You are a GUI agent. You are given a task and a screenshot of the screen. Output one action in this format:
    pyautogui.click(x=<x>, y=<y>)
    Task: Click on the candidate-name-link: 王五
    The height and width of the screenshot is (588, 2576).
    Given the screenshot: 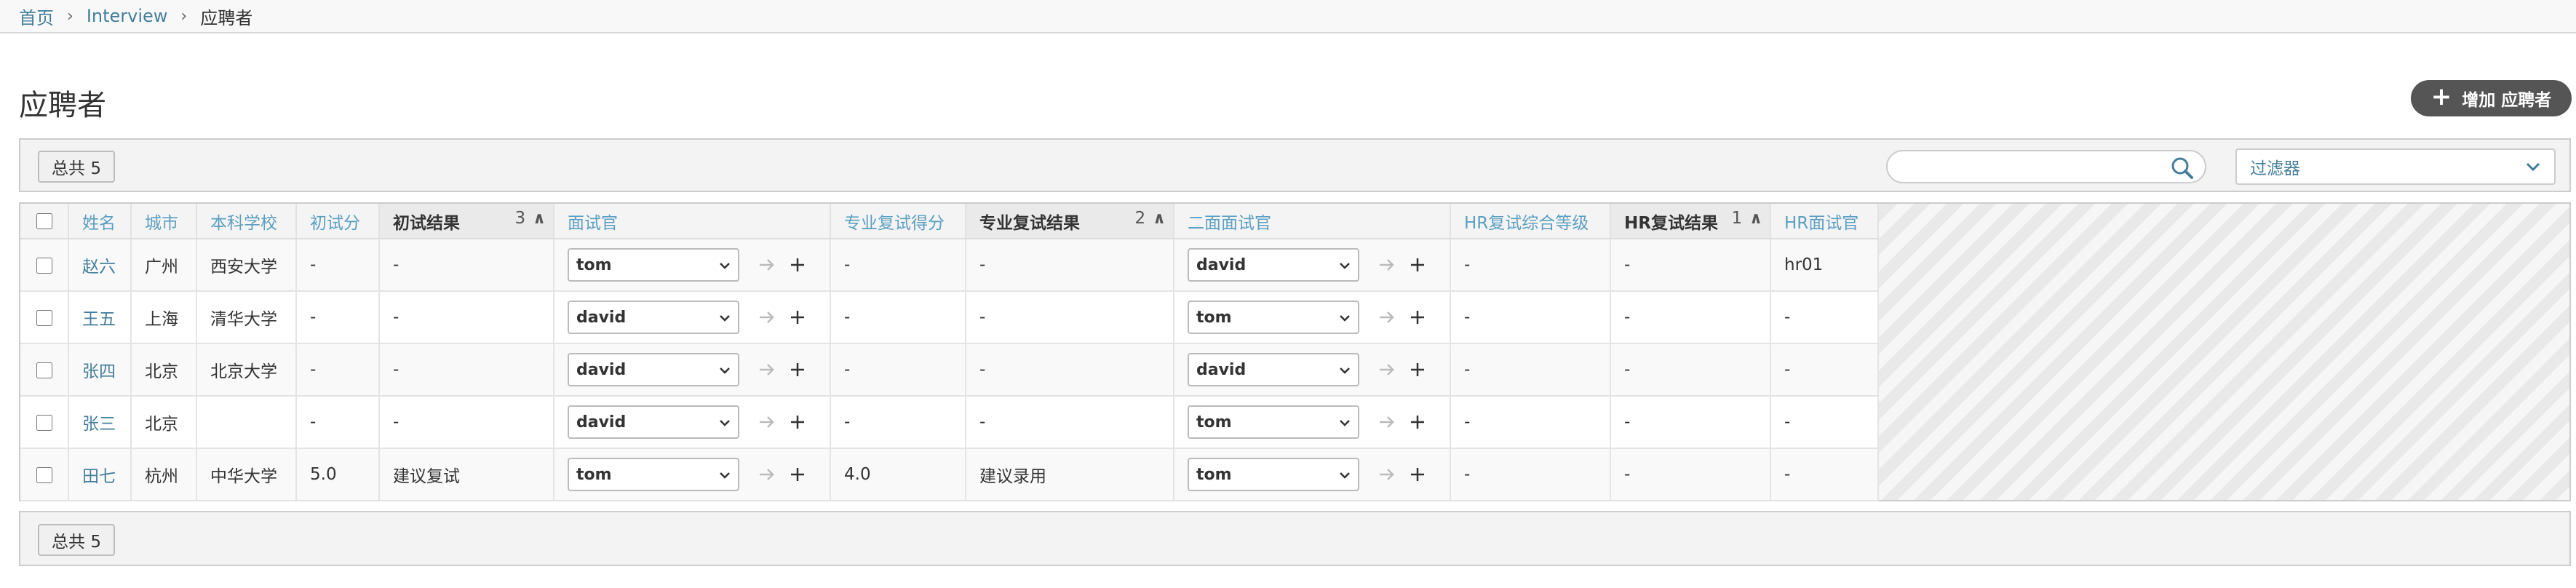 What is the action you would take?
    pyautogui.click(x=99, y=319)
    